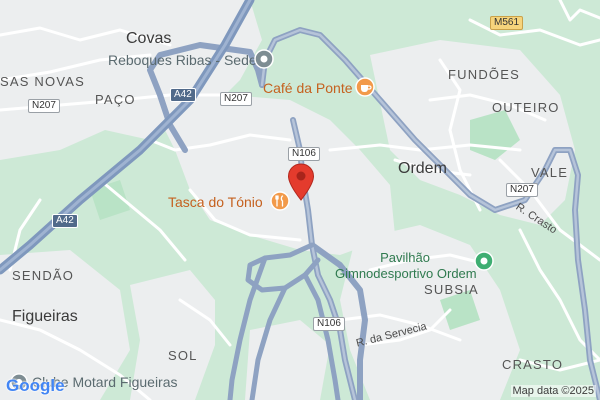 The width and height of the screenshot is (600, 400). Describe the element at coordinates (451, 289) in the screenshot. I see `place-label-subsia: SUBSIA` at that location.